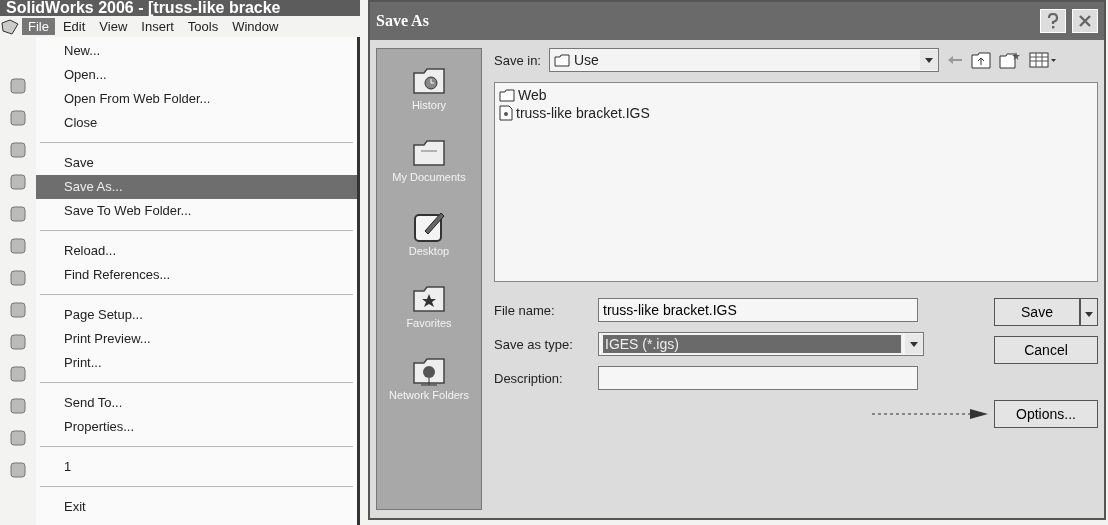 This screenshot has width=1108, height=525. Describe the element at coordinates (744, 60) in the screenshot. I see `save-in-dropdown: Use` at that location.